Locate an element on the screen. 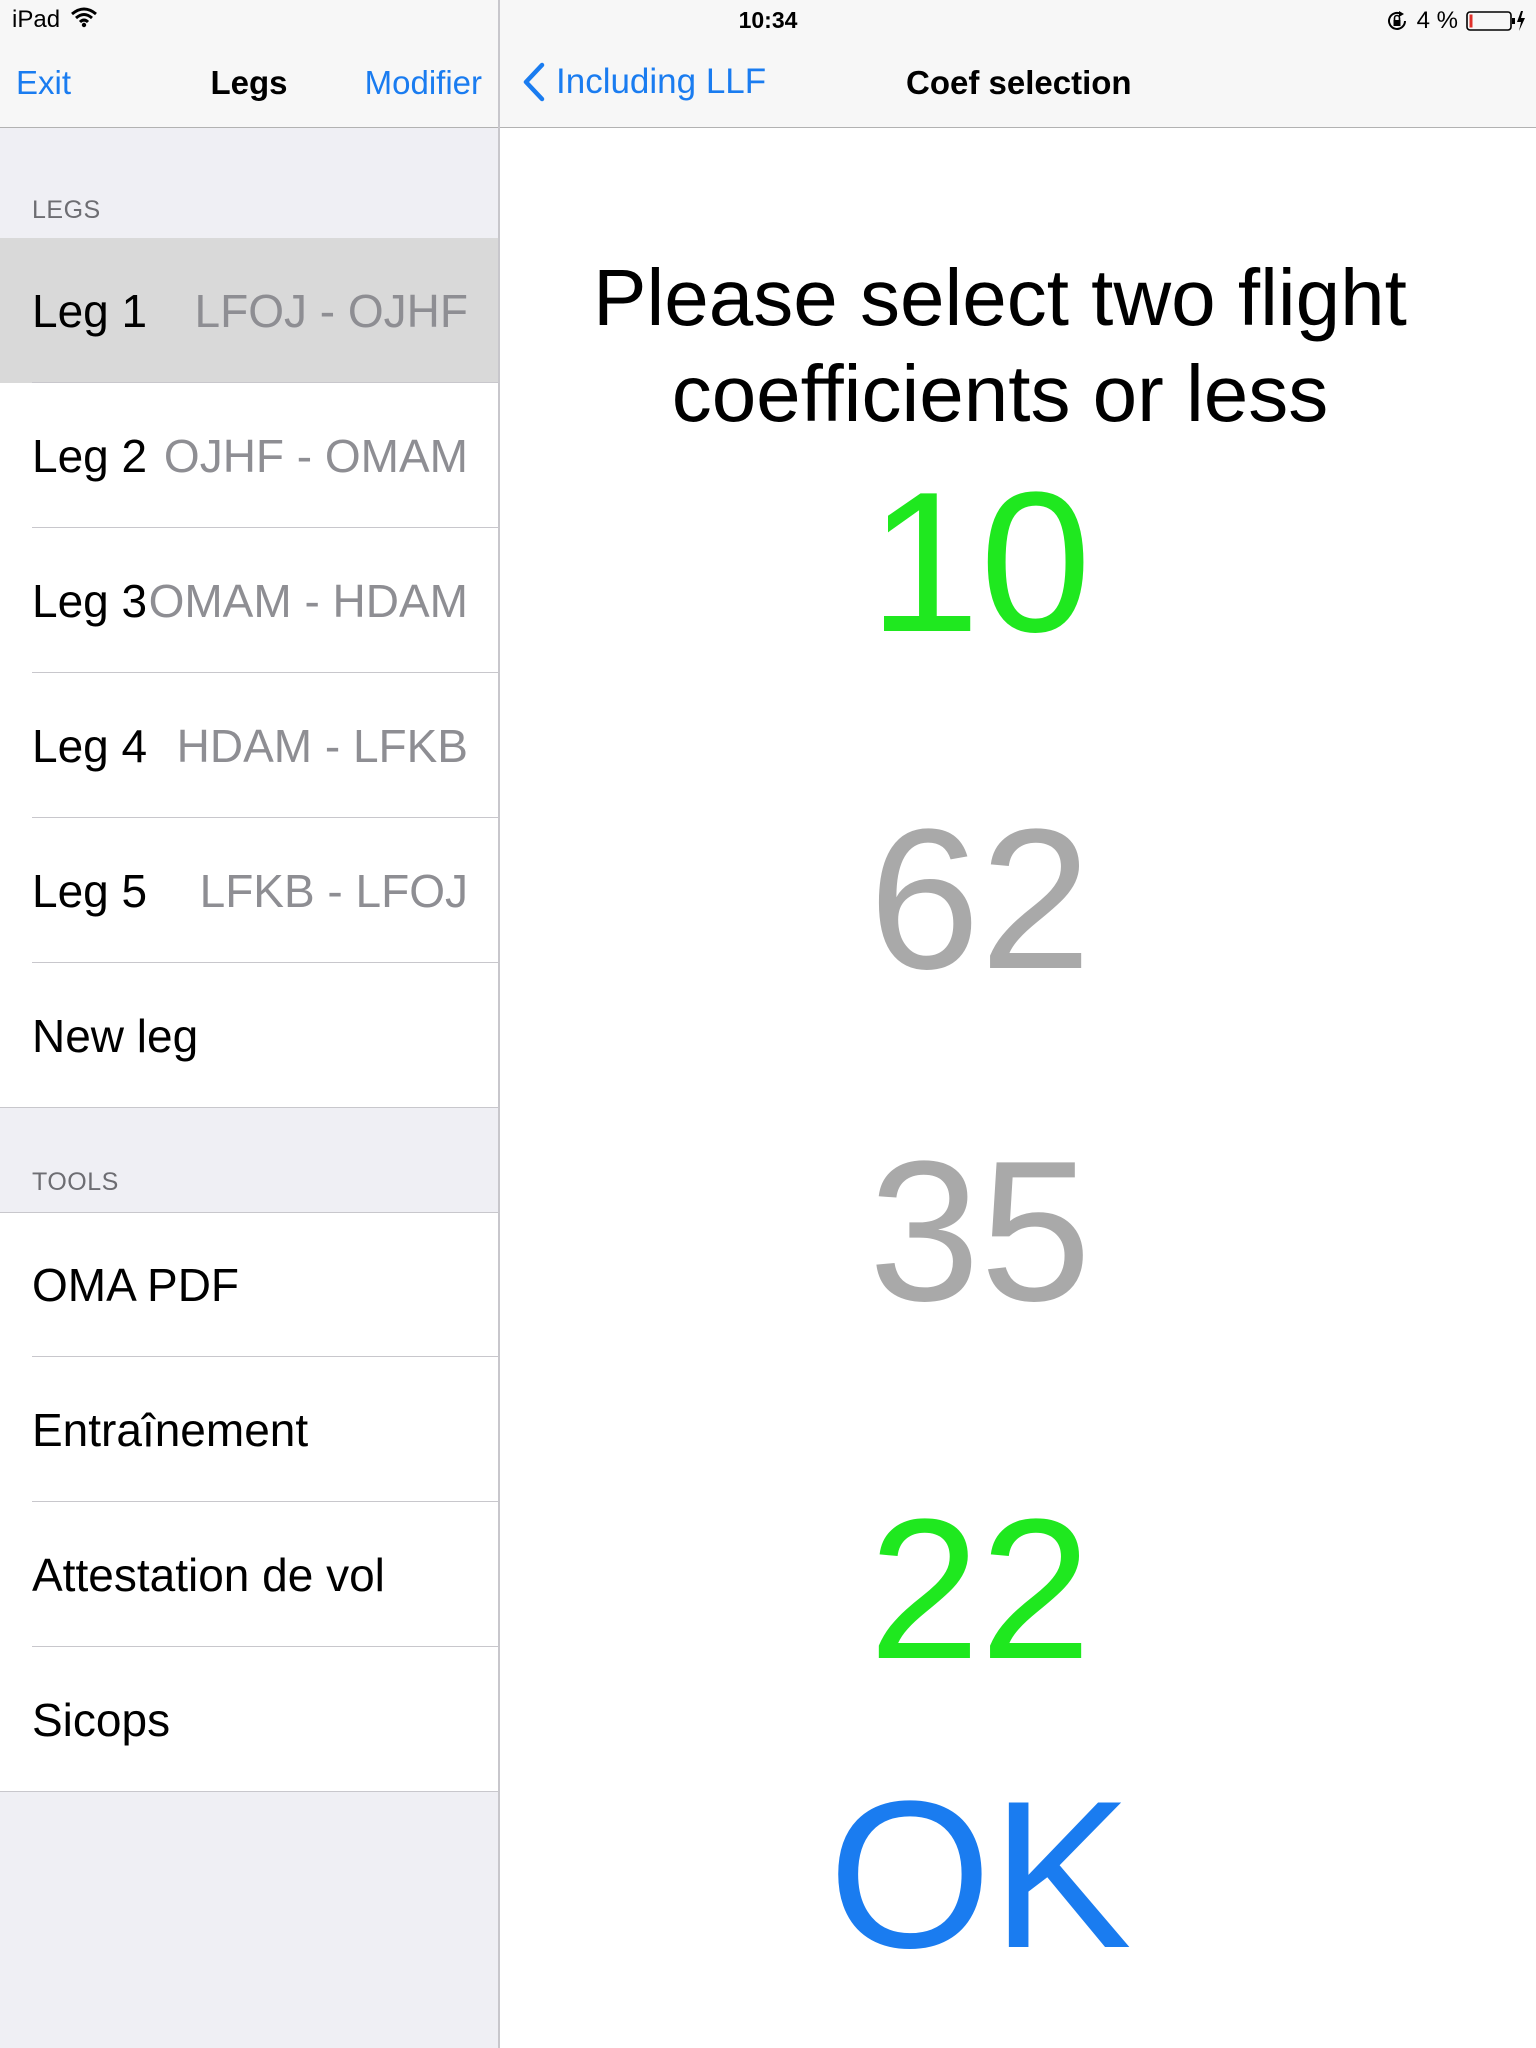 The height and width of the screenshot is (2048, 1536). leg-row-2: Leg 2 OJHF - OMAM is located at coordinates (249, 455).